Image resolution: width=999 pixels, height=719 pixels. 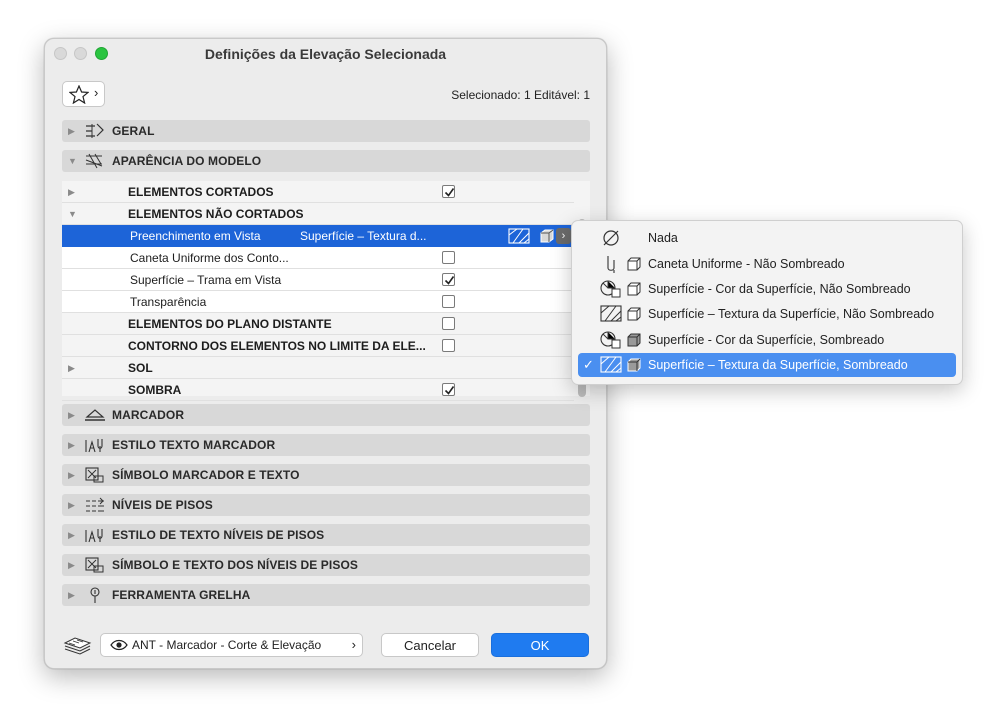 I want to click on tree-row-label: Preenchimento em Vista, so click(x=195, y=236).